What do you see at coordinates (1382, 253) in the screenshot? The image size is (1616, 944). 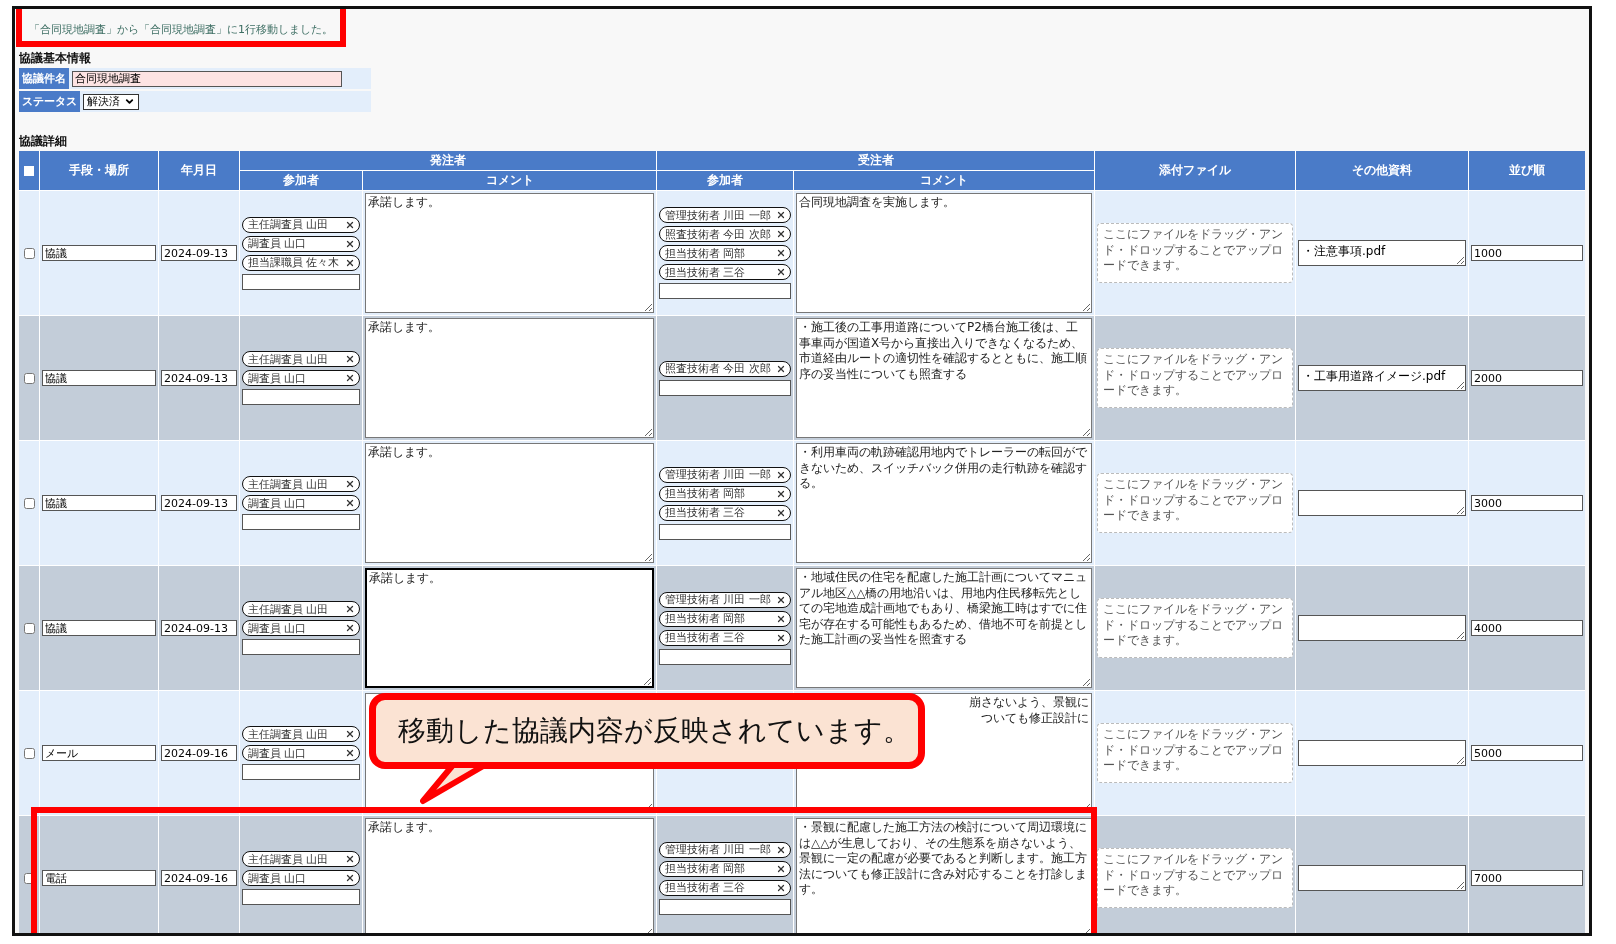 I see `other-files-field: ・注意事項.pdf` at bounding box center [1382, 253].